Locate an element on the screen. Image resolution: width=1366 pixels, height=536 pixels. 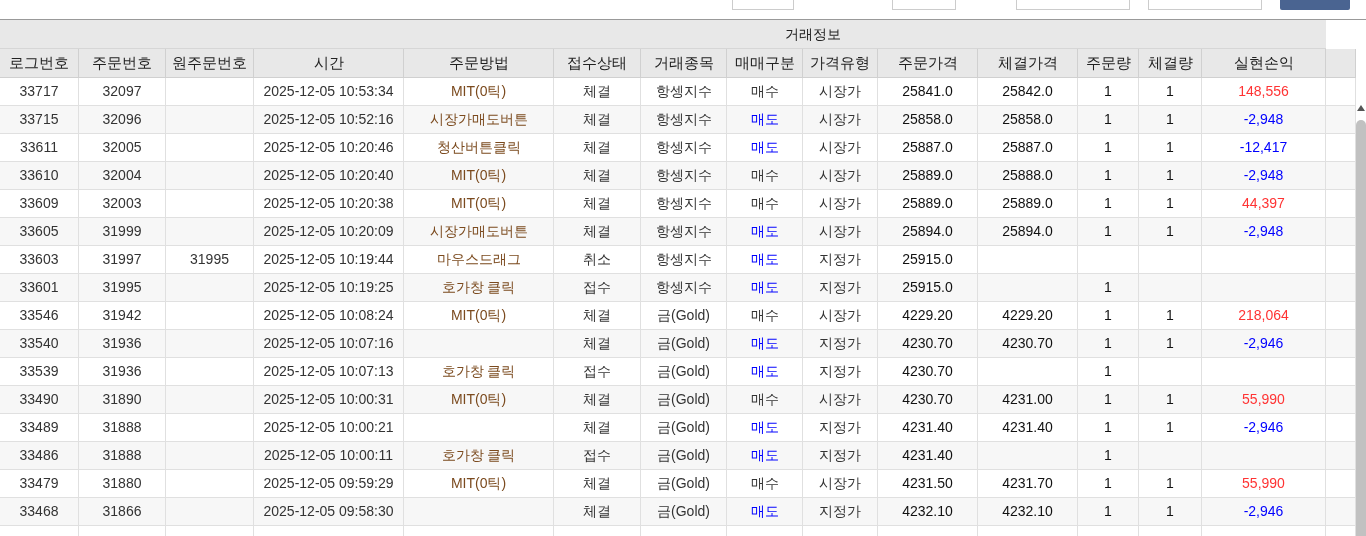
scroll-up-icon is located at coordinates (1361, 108).